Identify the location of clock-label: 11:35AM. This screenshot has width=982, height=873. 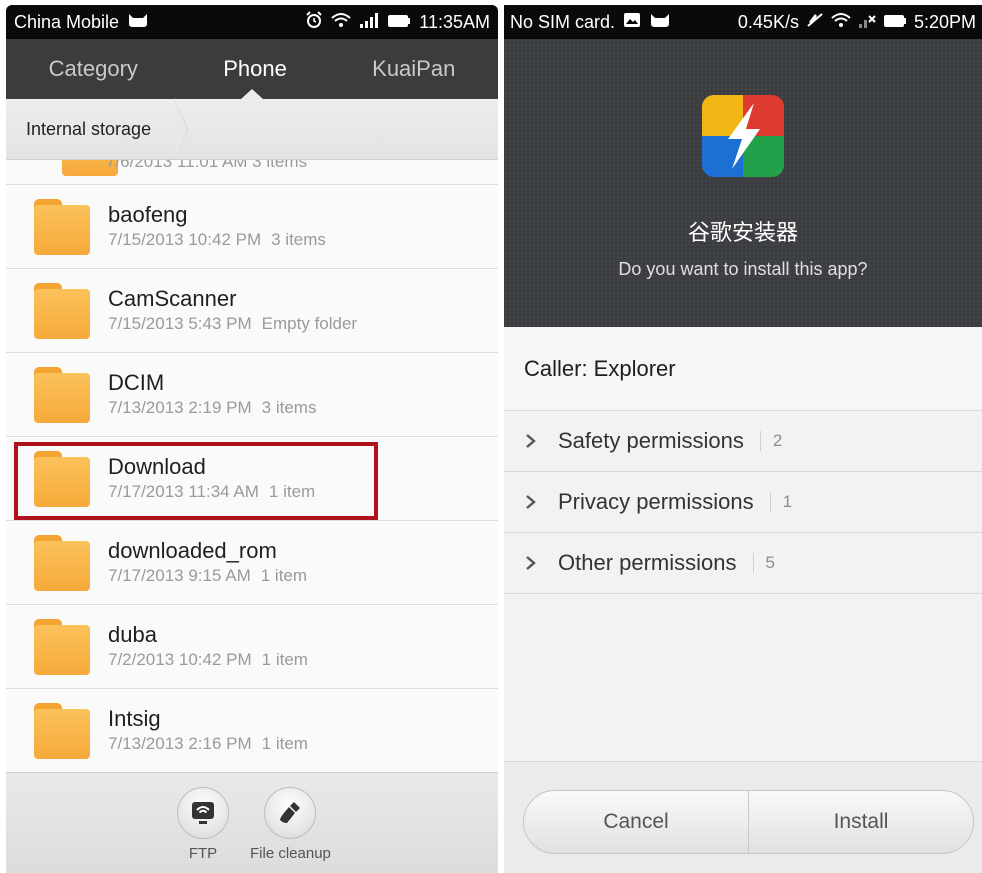
(454, 21).